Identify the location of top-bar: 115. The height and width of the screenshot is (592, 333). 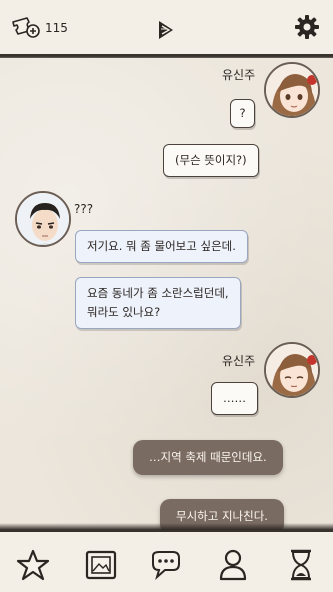
(166, 31).